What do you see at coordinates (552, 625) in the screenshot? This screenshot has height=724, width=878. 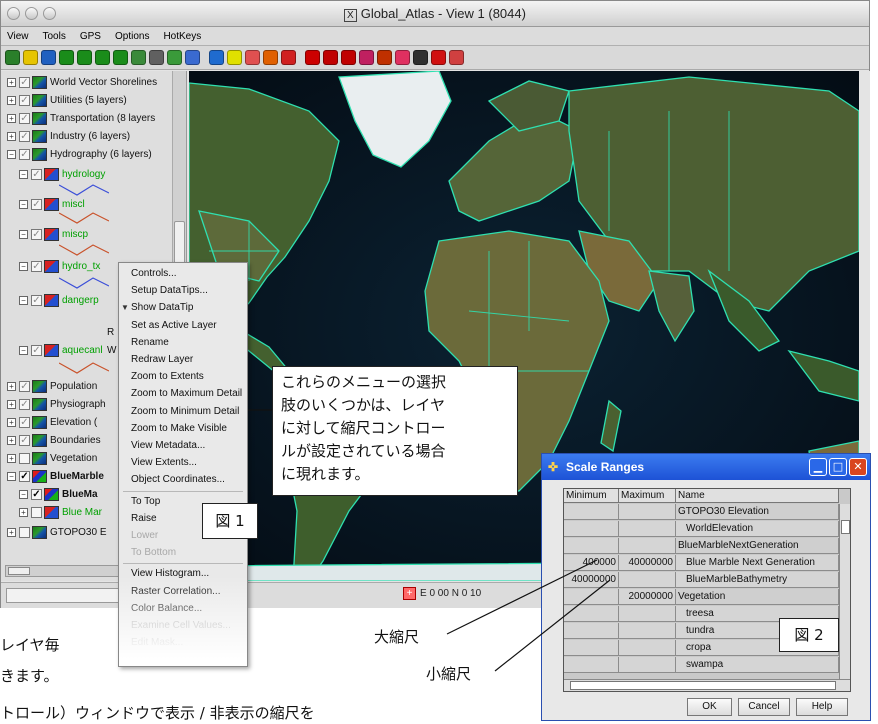 I see `small-scale-leader-line` at bounding box center [552, 625].